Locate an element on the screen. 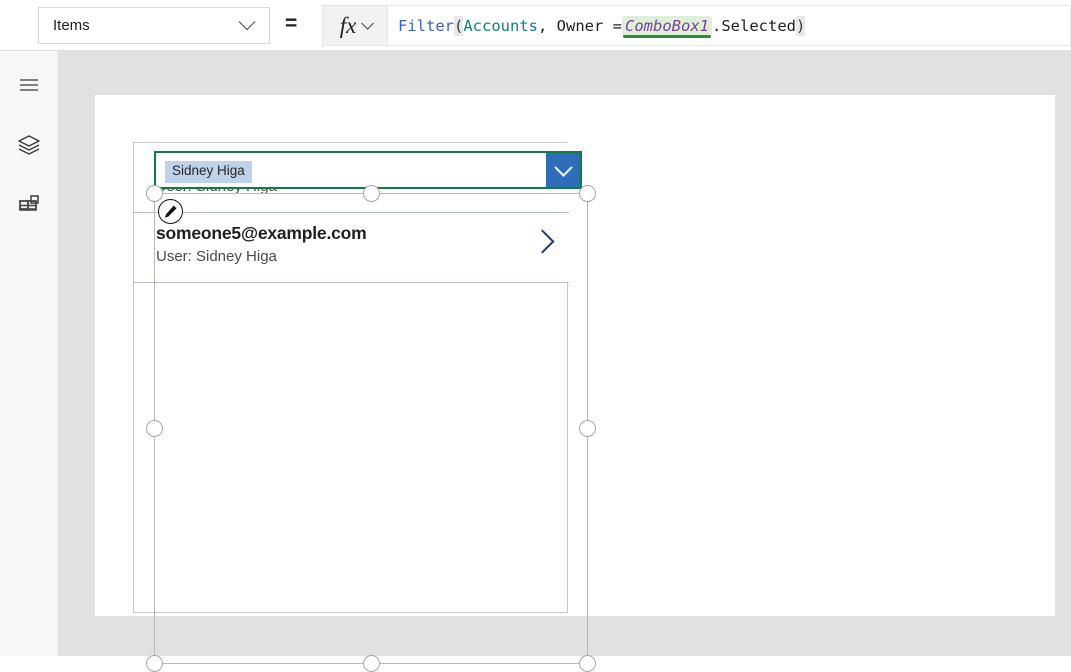 The width and height of the screenshot is (1071, 672). formula-token-function: Filter is located at coordinates (426, 26).